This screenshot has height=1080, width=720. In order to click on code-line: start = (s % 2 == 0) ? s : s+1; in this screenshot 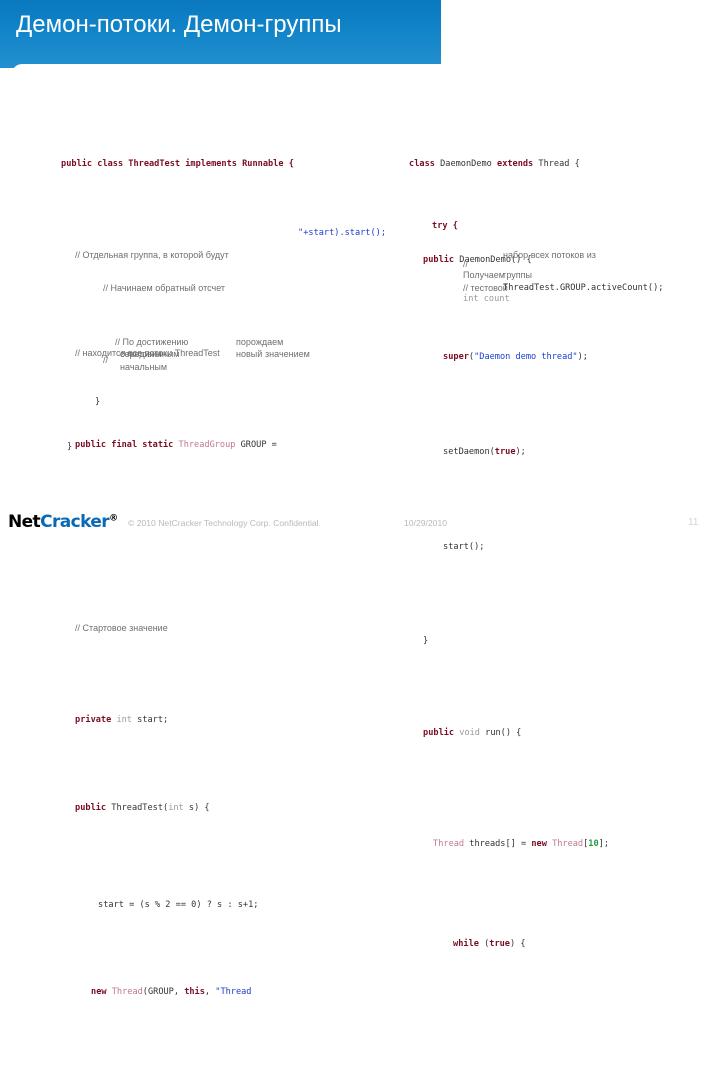, I will do `click(243, 893)`.